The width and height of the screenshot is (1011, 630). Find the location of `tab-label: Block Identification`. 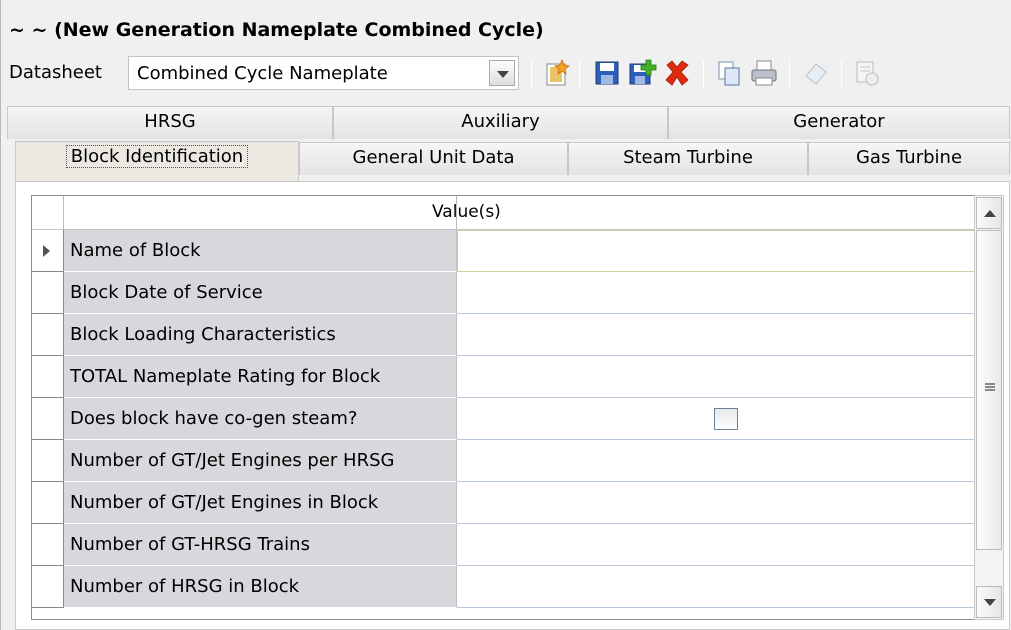

tab-label: Block Identification is located at coordinates (157, 156).